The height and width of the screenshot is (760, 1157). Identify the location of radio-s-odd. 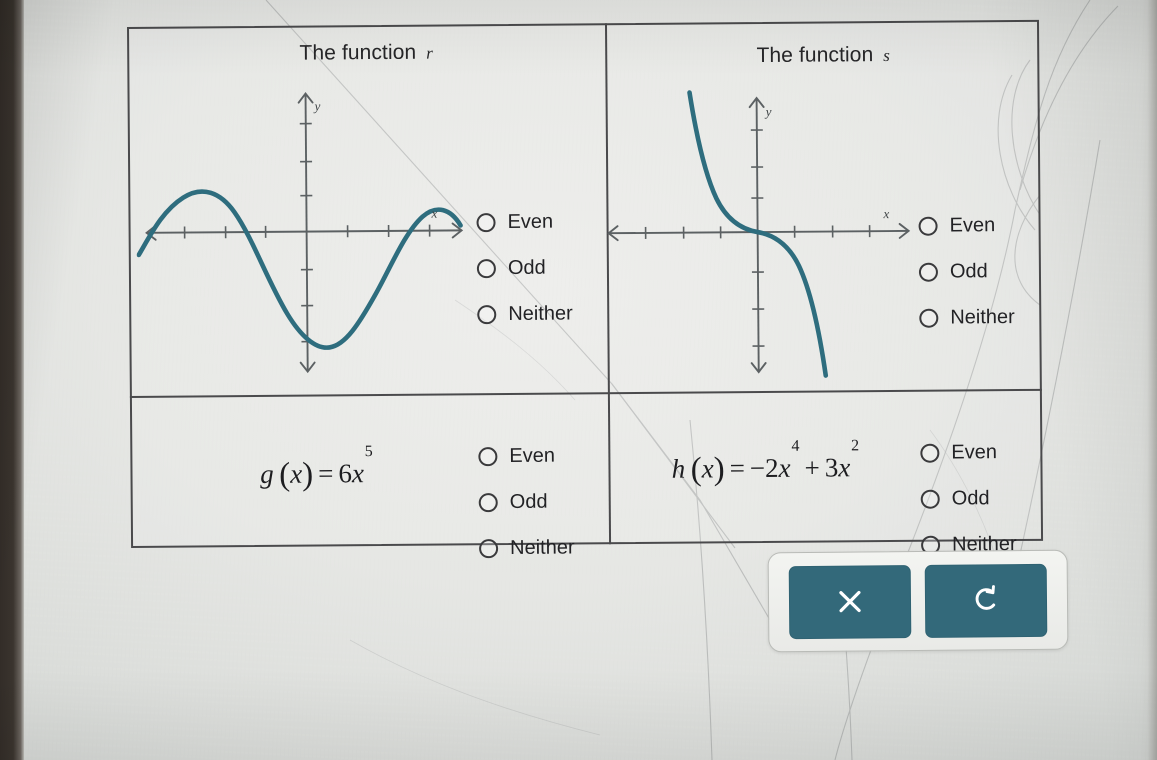
(928, 272).